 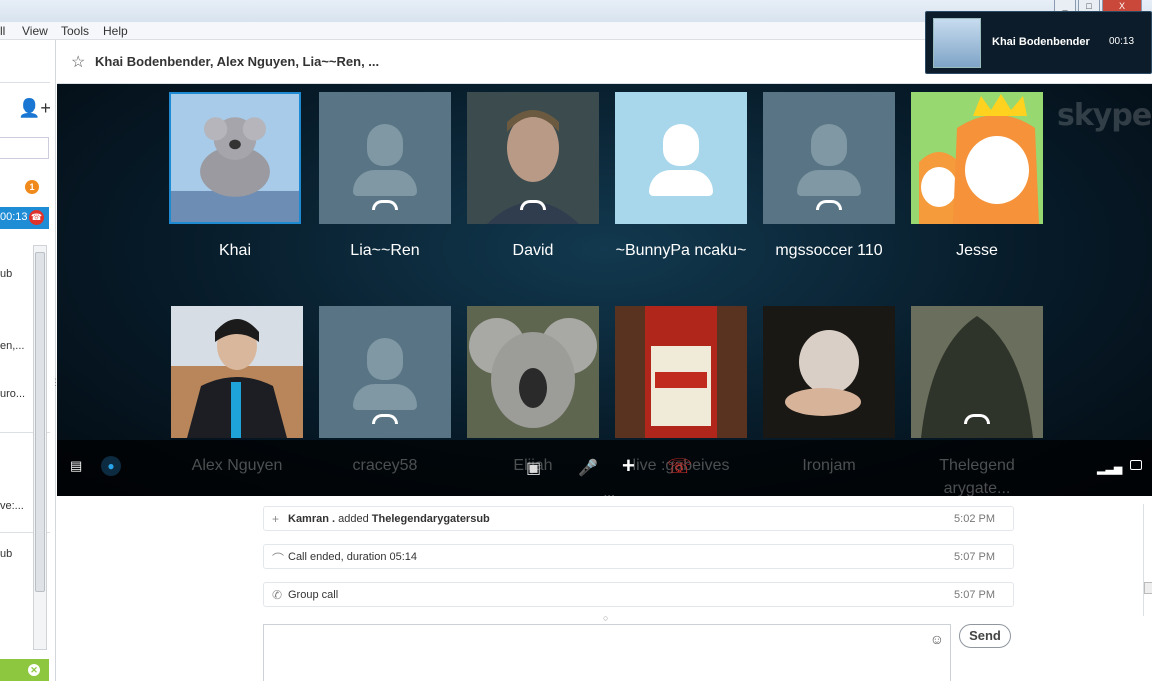 I want to click on notification-badge: 1, so click(x=32, y=187).